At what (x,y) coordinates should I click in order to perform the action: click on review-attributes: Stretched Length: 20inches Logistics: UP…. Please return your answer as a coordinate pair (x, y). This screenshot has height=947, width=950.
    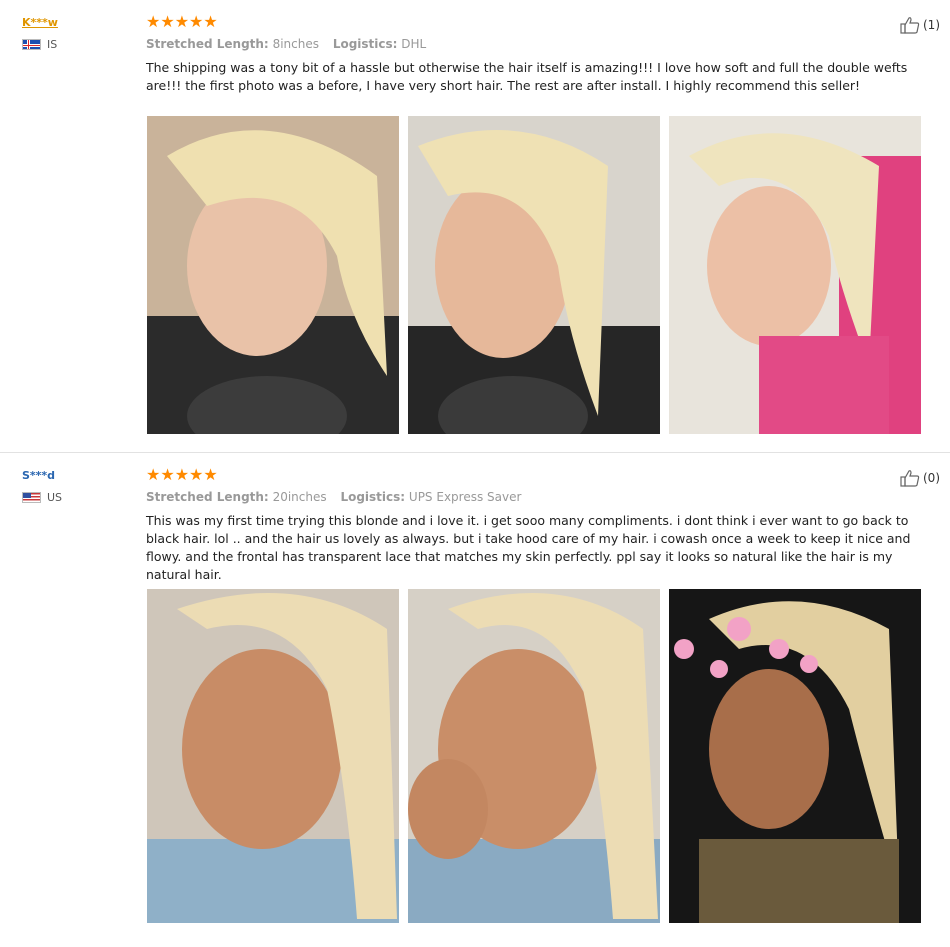
    Looking at the image, I should click on (541, 497).